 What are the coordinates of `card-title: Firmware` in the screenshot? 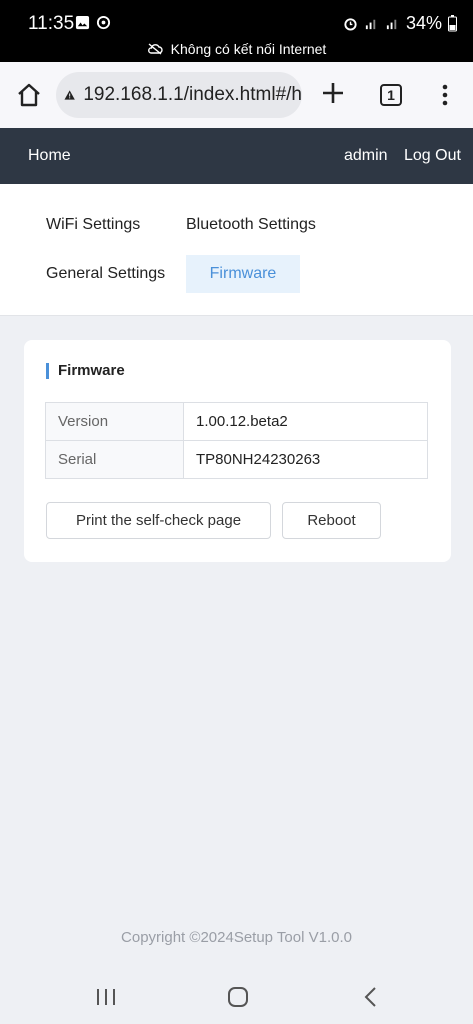 It's located at (85, 371).